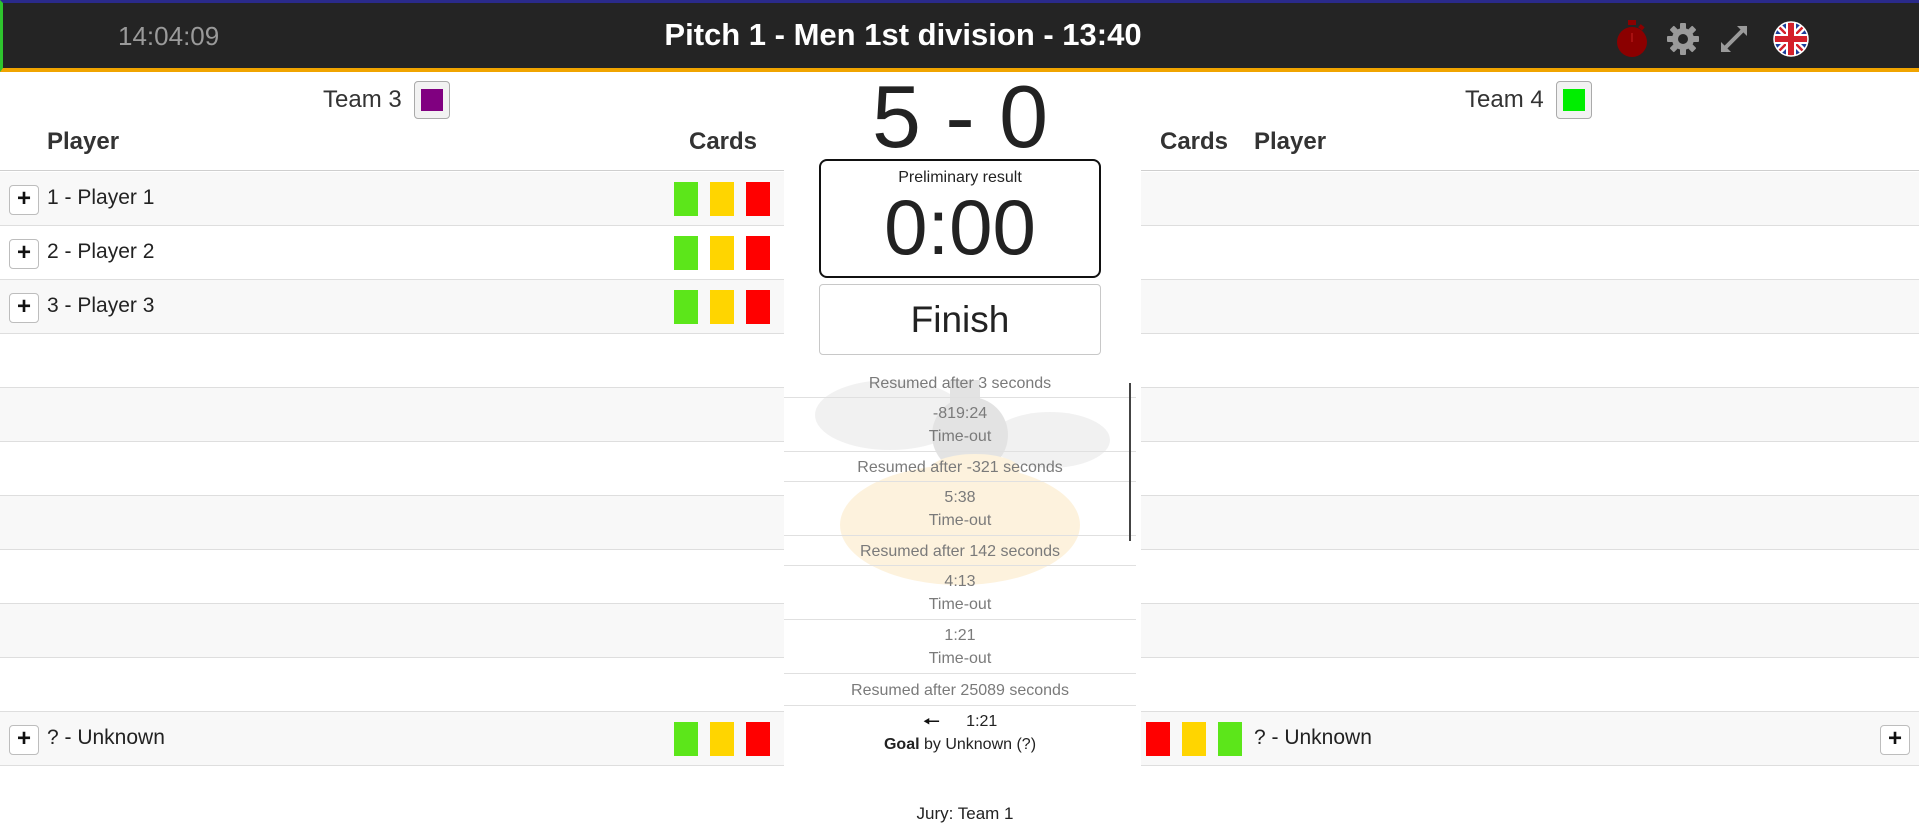 This screenshot has width=1919, height=840. What do you see at coordinates (1734, 39) in the screenshot?
I see `expand-icon` at bounding box center [1734, 39].